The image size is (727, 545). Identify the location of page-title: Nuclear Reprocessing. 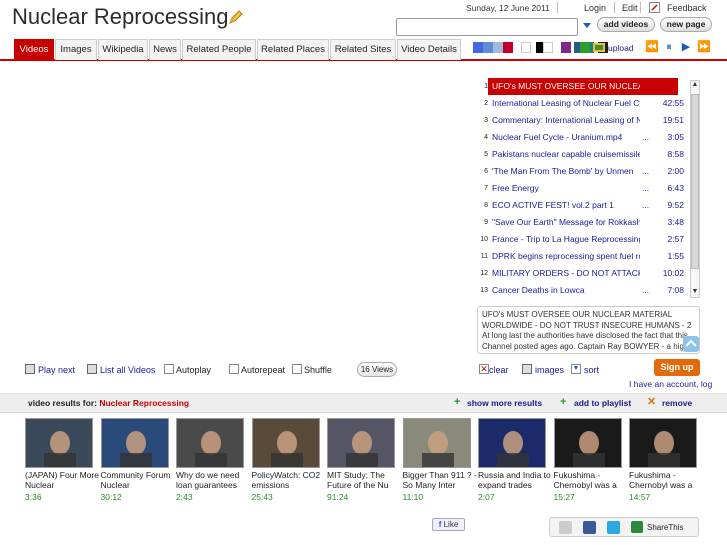
(120, 16).